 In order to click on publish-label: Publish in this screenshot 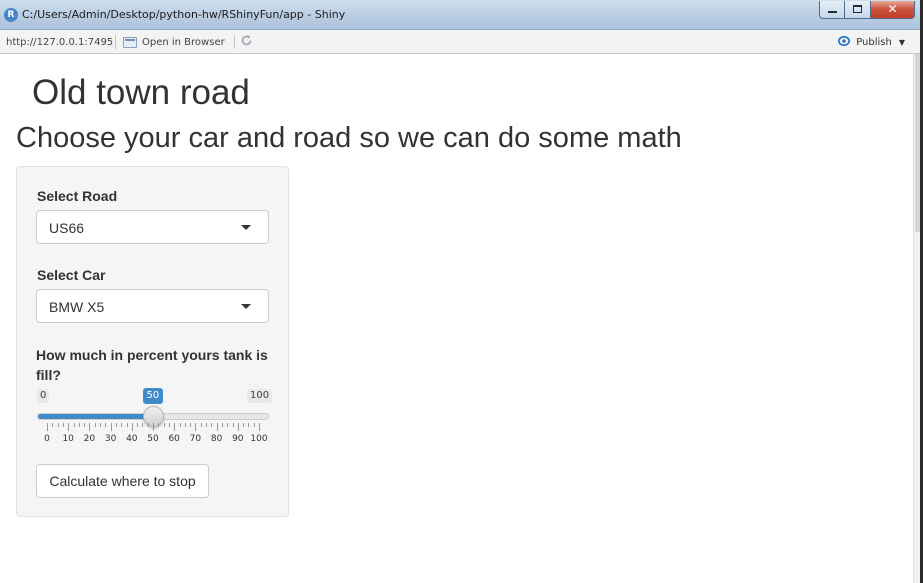, I will do `click(874, 42)`.